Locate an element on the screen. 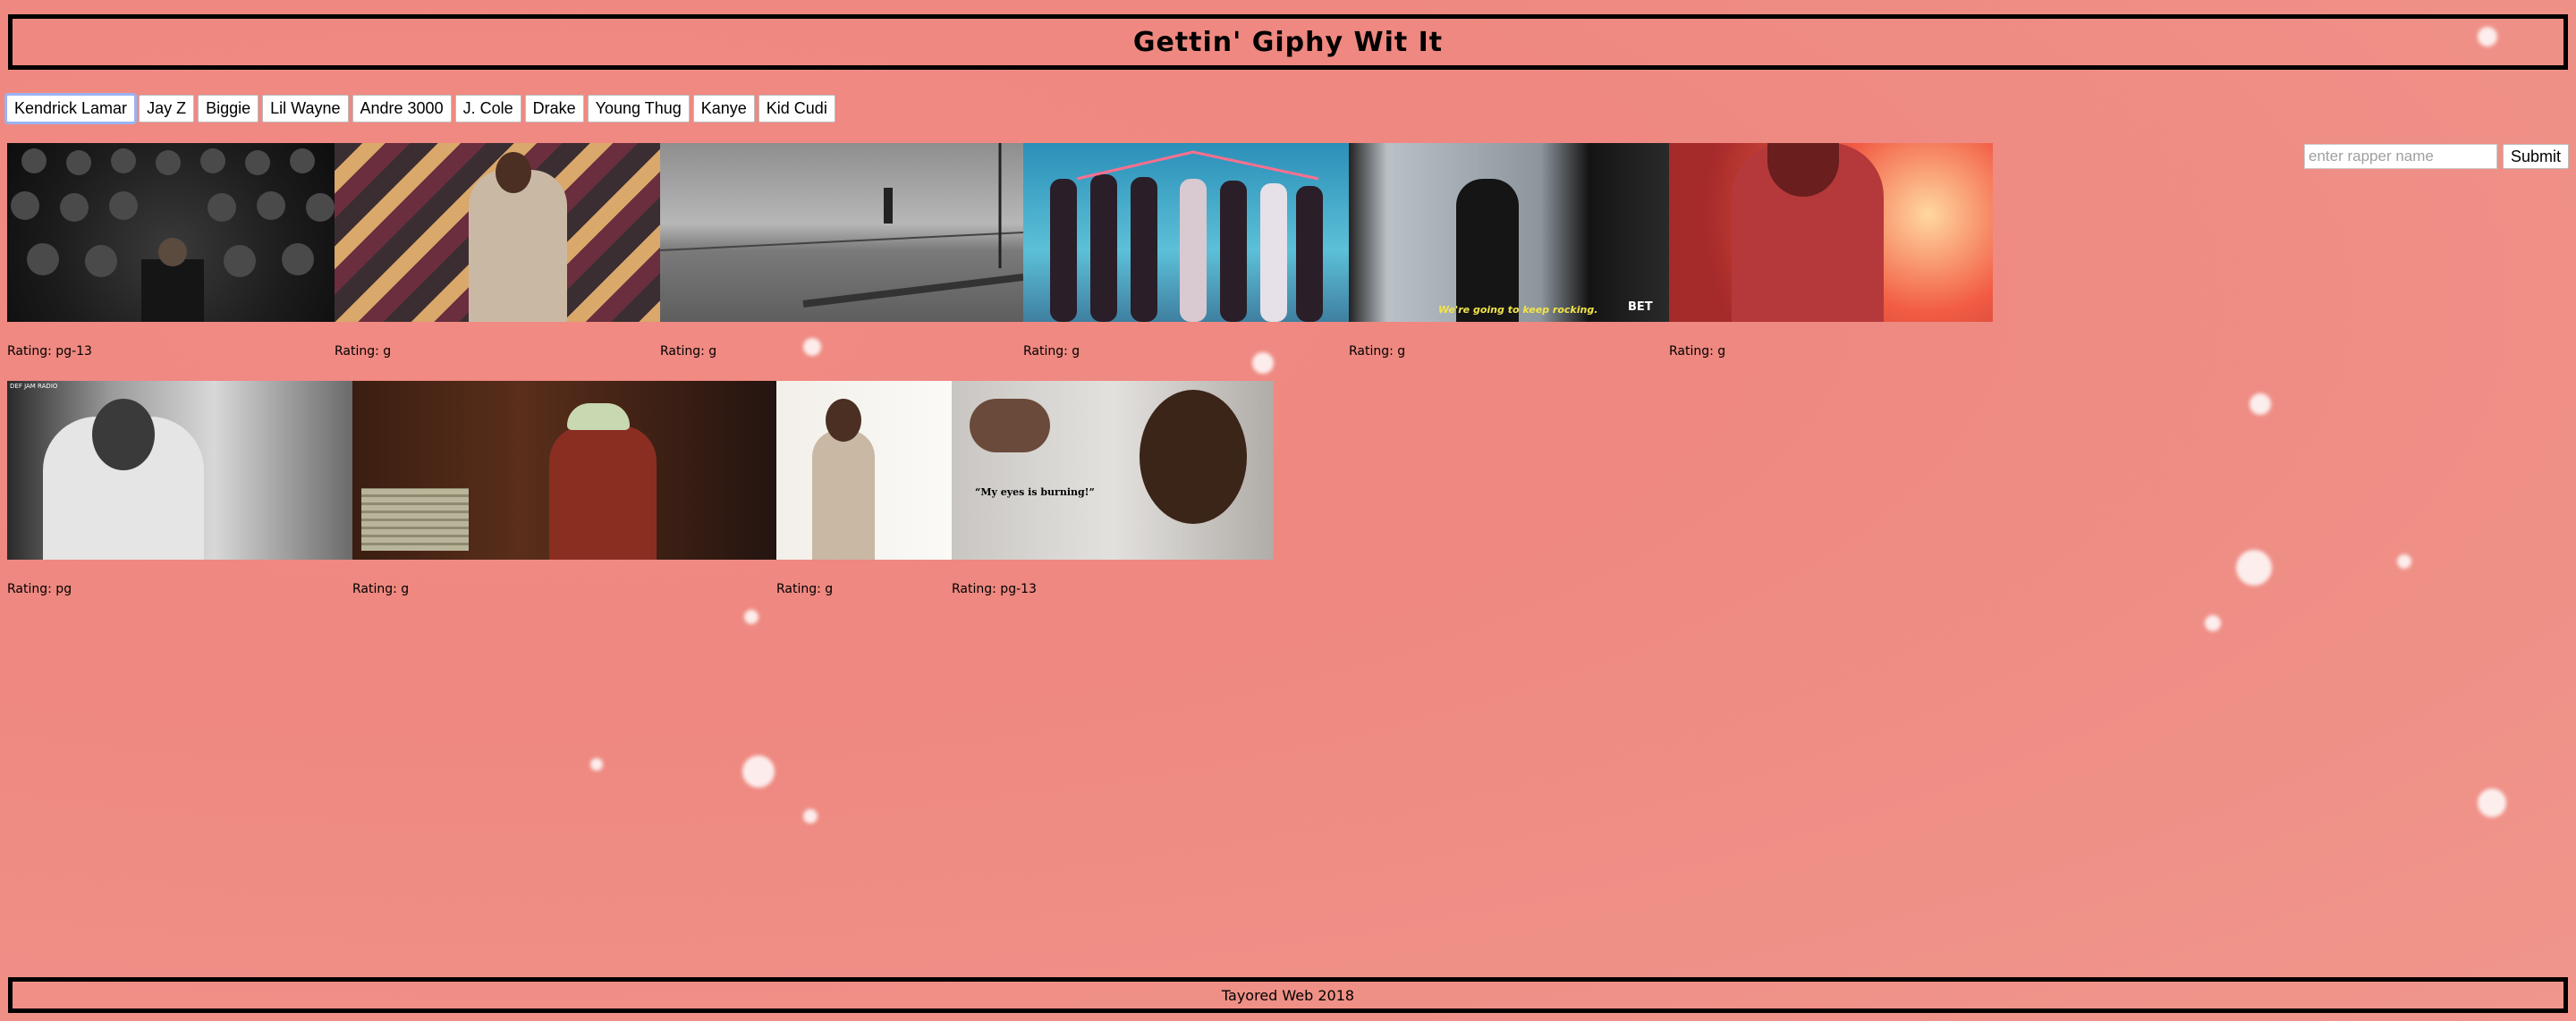 Image resolution: width=2576 pixels, height=1021 pixels. rapper-button-biggie: Biggie is located at coordinates (228, 108).